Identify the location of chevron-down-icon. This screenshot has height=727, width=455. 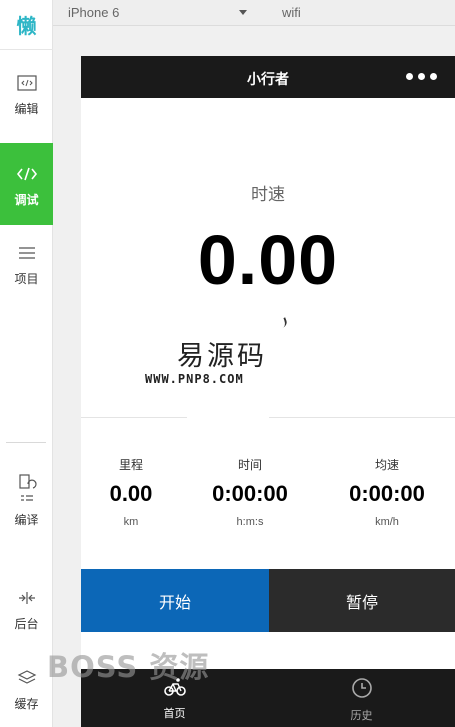
(243, 12).